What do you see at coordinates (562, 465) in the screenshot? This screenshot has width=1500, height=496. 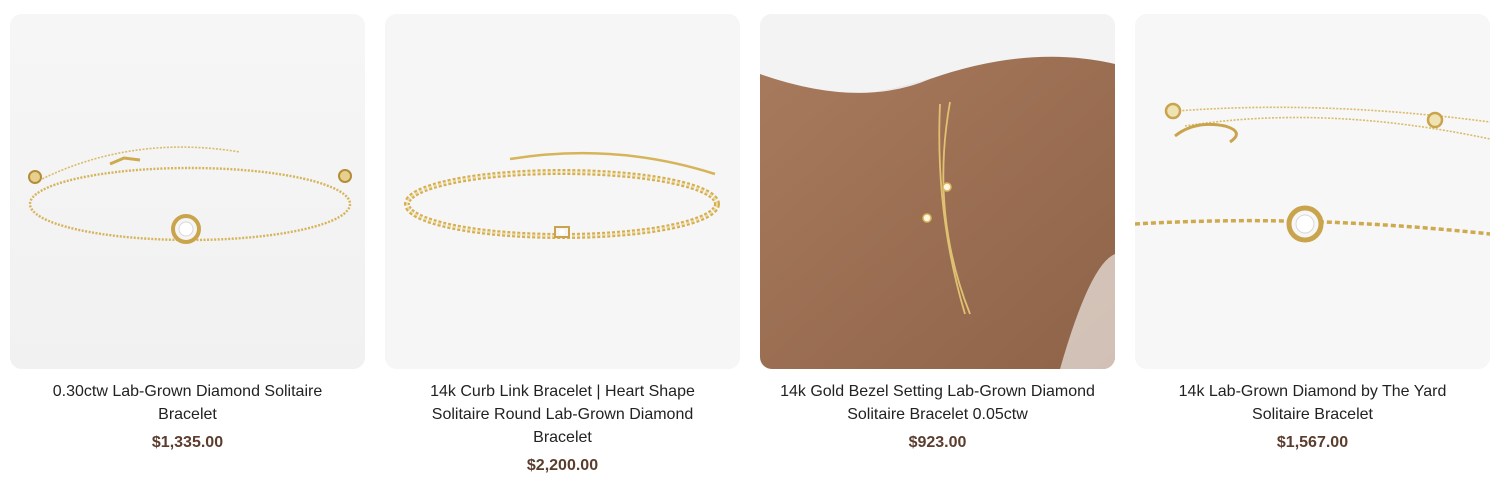 I see `product-price: $2,200.00` at bounding box center [562, 465].